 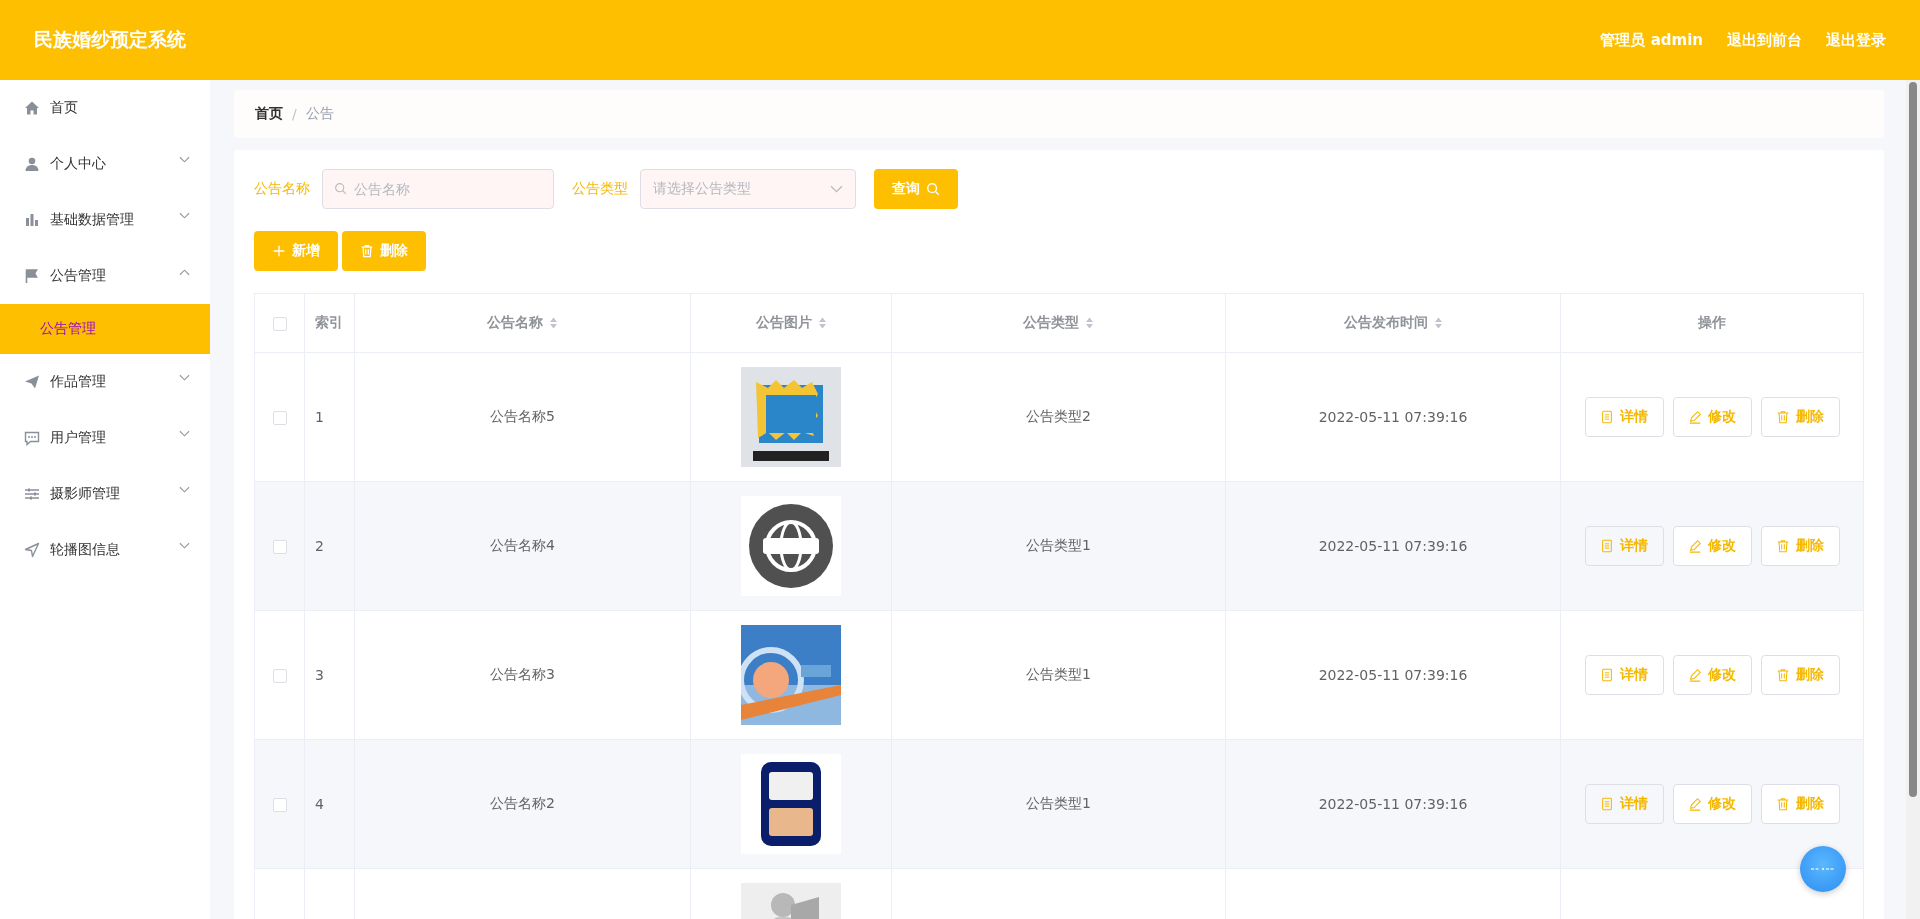 I want to click on sidebar-item: 公告管理, so click(x=105, y=276).